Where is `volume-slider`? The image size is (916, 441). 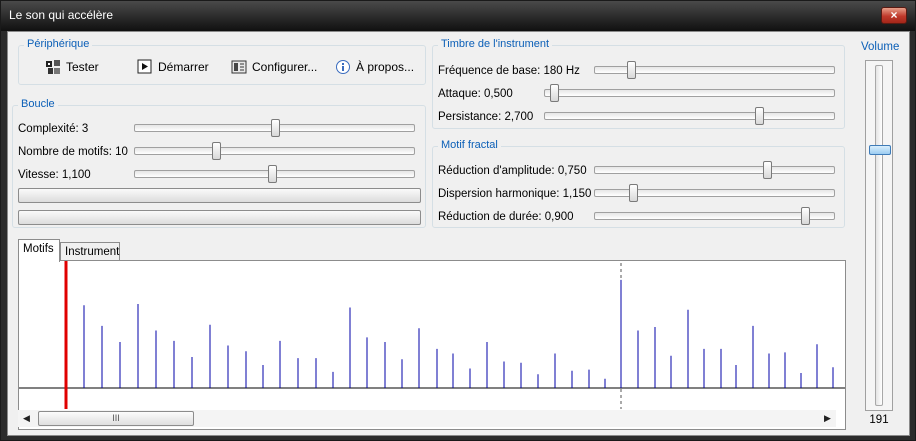
volume-slider is located at coordinates (879, 235).